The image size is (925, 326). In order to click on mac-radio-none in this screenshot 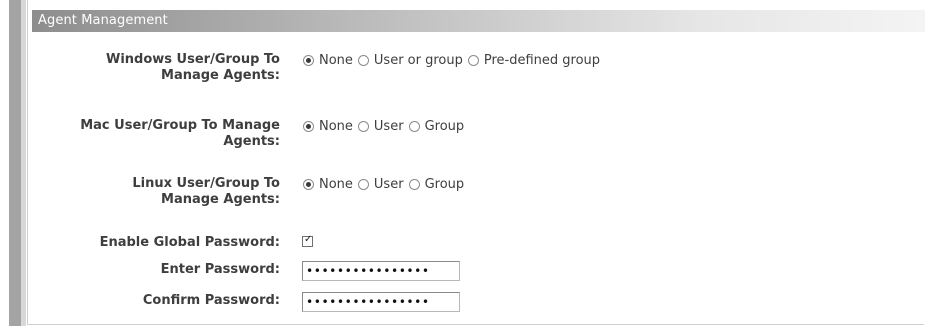, I will do `click(308, 126)`.